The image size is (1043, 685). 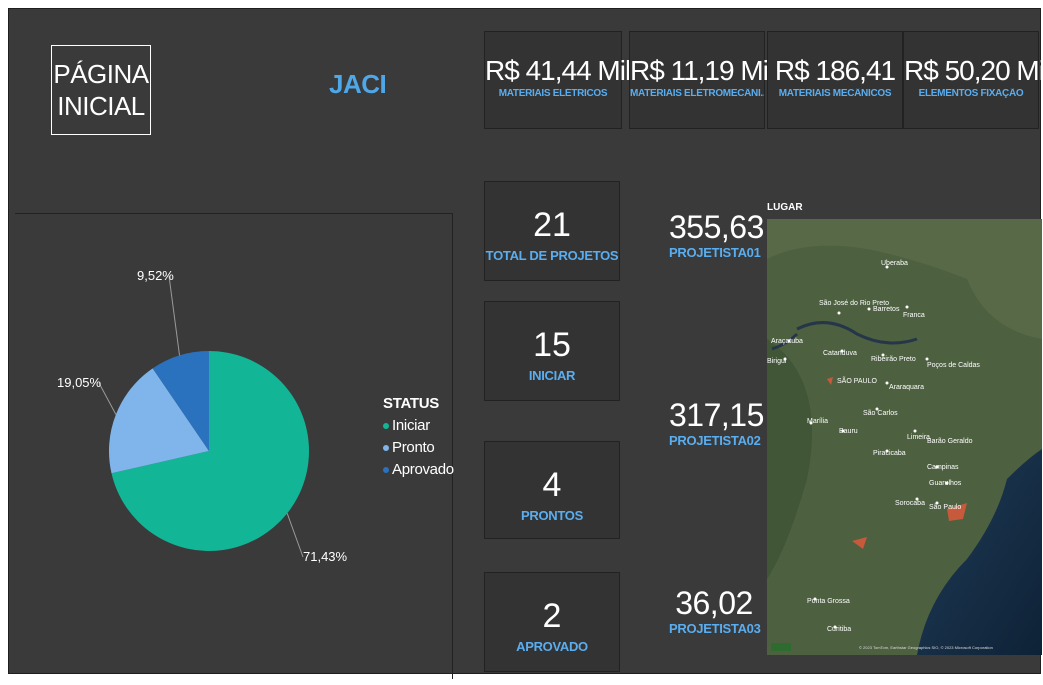 I want to click on home-page-button: PÁGINA INICIAL, so click(x=101, y=90).